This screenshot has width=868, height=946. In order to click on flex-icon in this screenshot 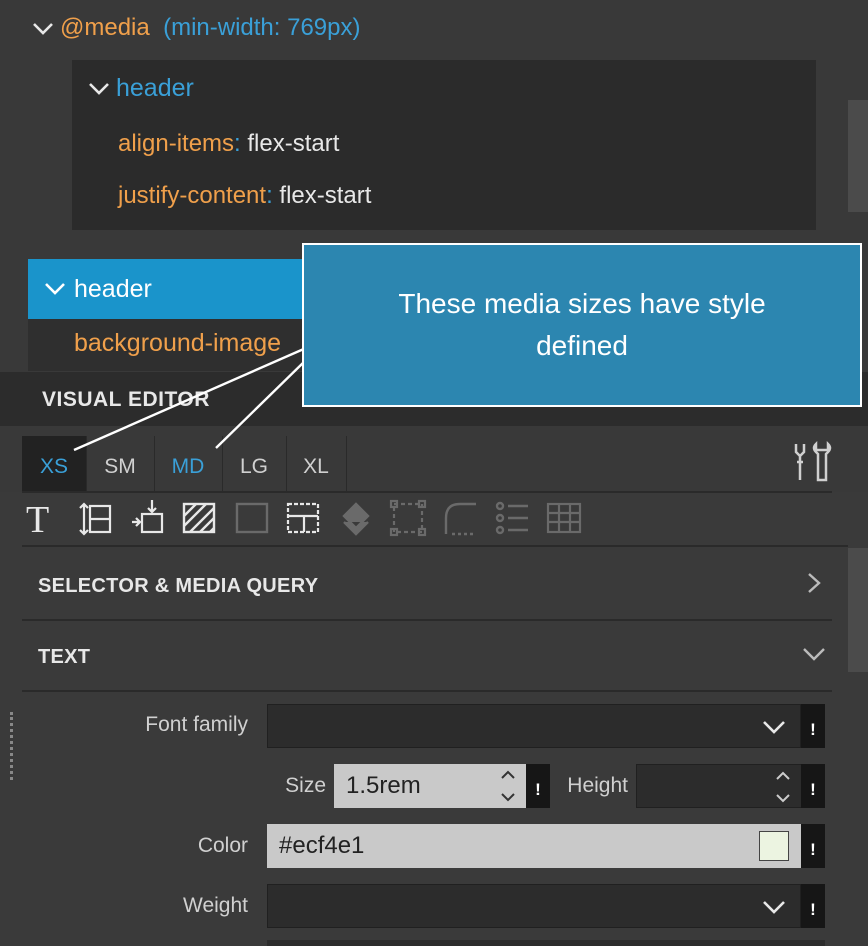, I will do `click(356, 518)`.